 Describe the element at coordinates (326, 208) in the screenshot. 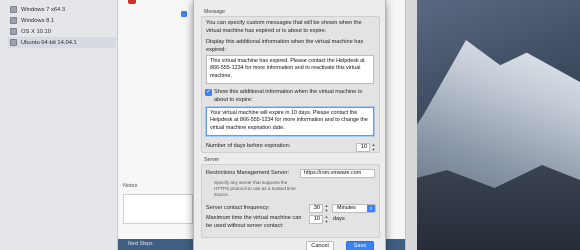

I see `contact-frequency-stepper: ▲ ▼` at that location.